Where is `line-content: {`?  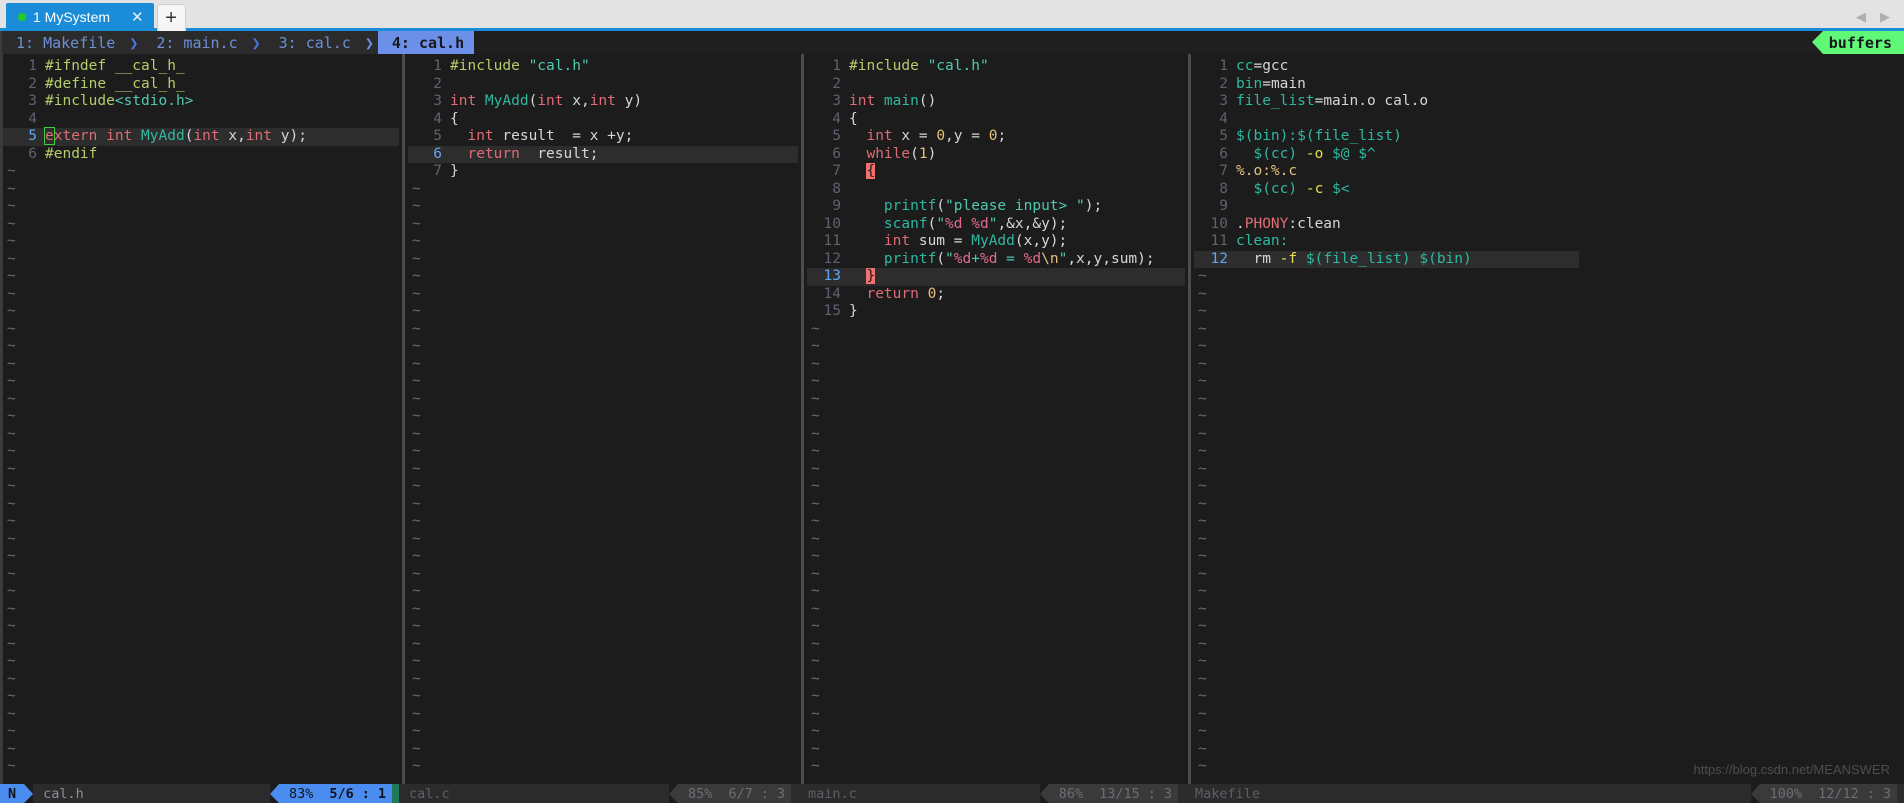
line-content: { is located at coordinates (1017, 120).